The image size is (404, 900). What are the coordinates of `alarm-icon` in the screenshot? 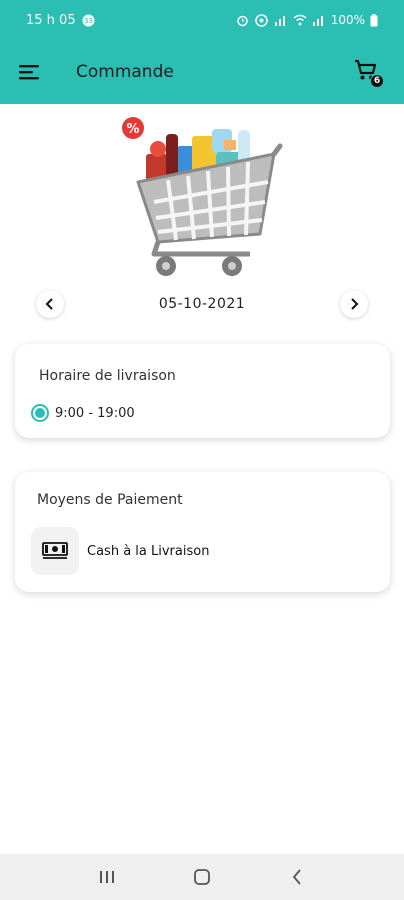 It's located at (242, 20).